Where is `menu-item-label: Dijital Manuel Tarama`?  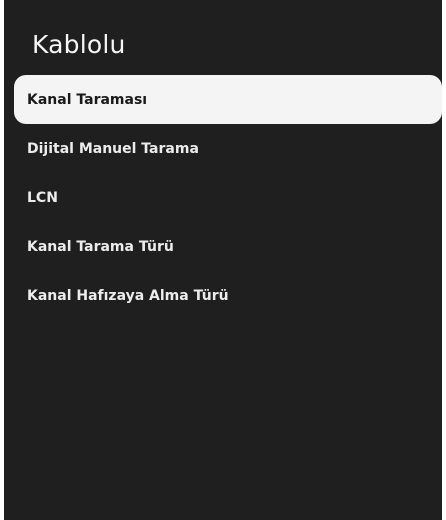
menu-item-label: Dijital Manuel Tarama is located at coordinates (113, 148).